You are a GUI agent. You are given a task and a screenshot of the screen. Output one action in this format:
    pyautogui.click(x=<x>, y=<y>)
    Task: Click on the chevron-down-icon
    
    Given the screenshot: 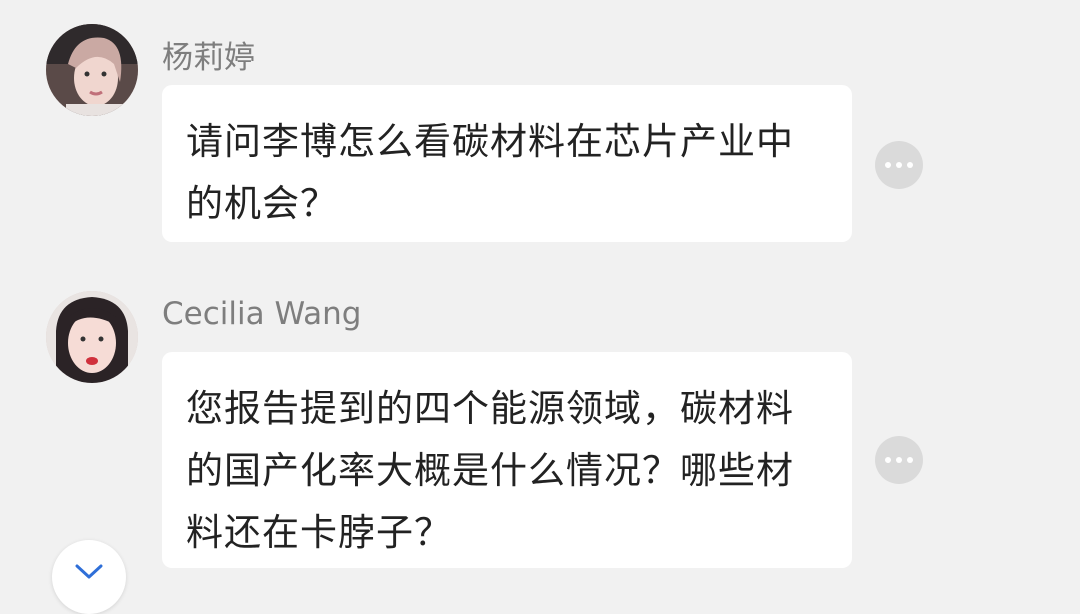 What is the action you would take?
    pyautogui.click(x=89, y=571)
    